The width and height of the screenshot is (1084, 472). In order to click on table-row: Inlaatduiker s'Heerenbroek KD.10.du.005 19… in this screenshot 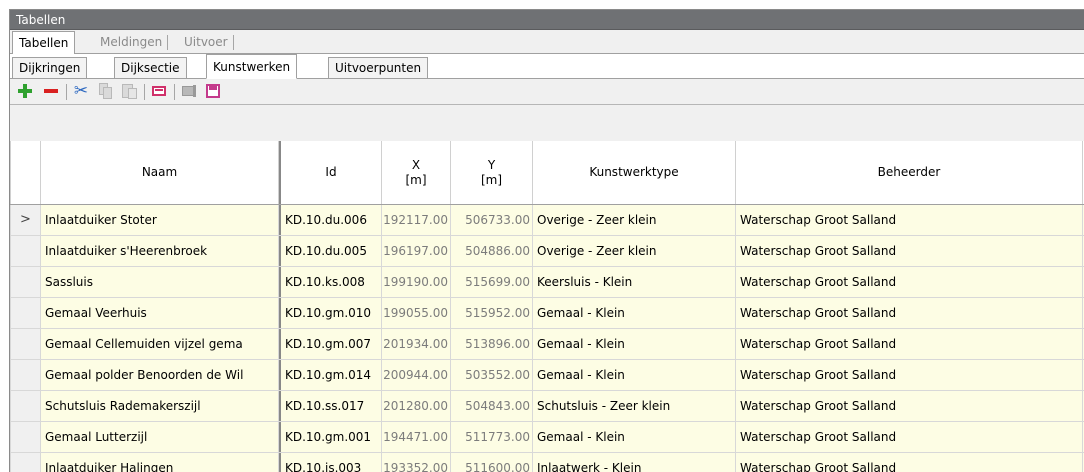, I will do `click(547, 251)`.